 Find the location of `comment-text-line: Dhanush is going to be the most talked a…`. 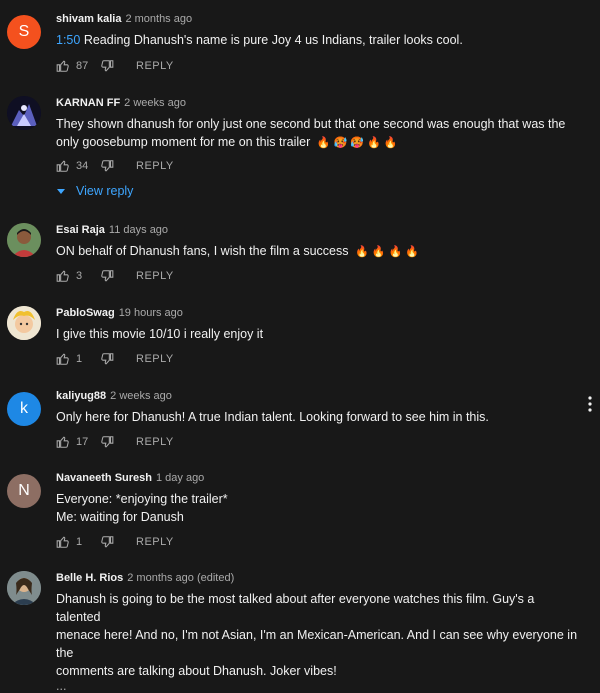

comment-text-line: Dhanush is going to be the most talked a… is located at coordinates (295, 608).